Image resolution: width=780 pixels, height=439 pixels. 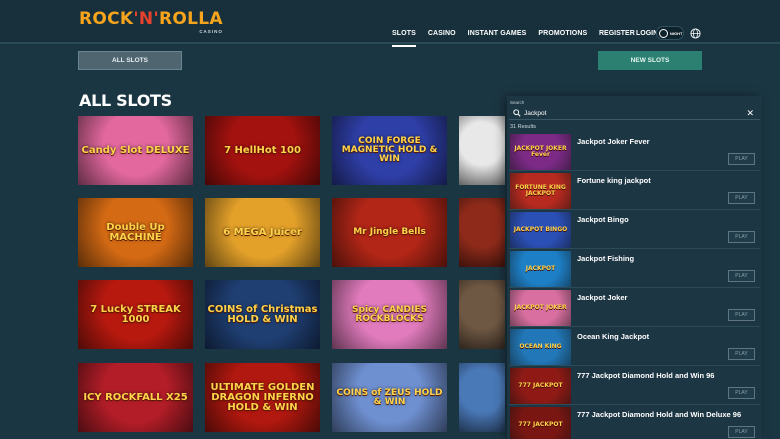 What do you see at coordinates (404, 38) in the screenshot?
I see `nav-slots: SLOTS` at bounding box center [404, 38].